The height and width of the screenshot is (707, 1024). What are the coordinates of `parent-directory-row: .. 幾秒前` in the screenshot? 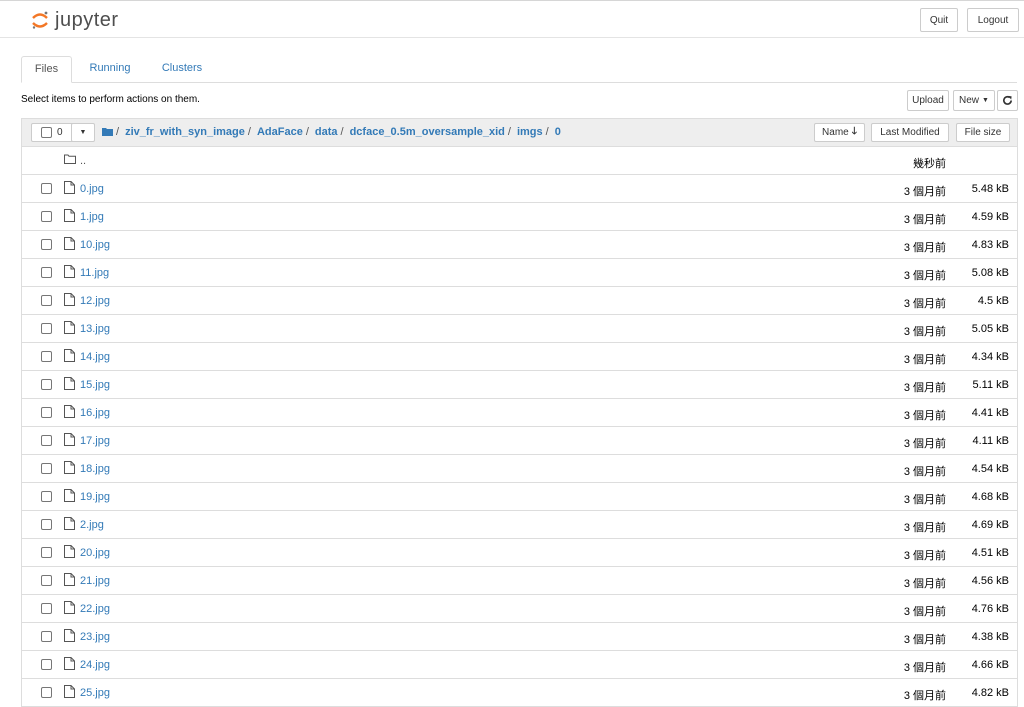 It's located at (519, 161).